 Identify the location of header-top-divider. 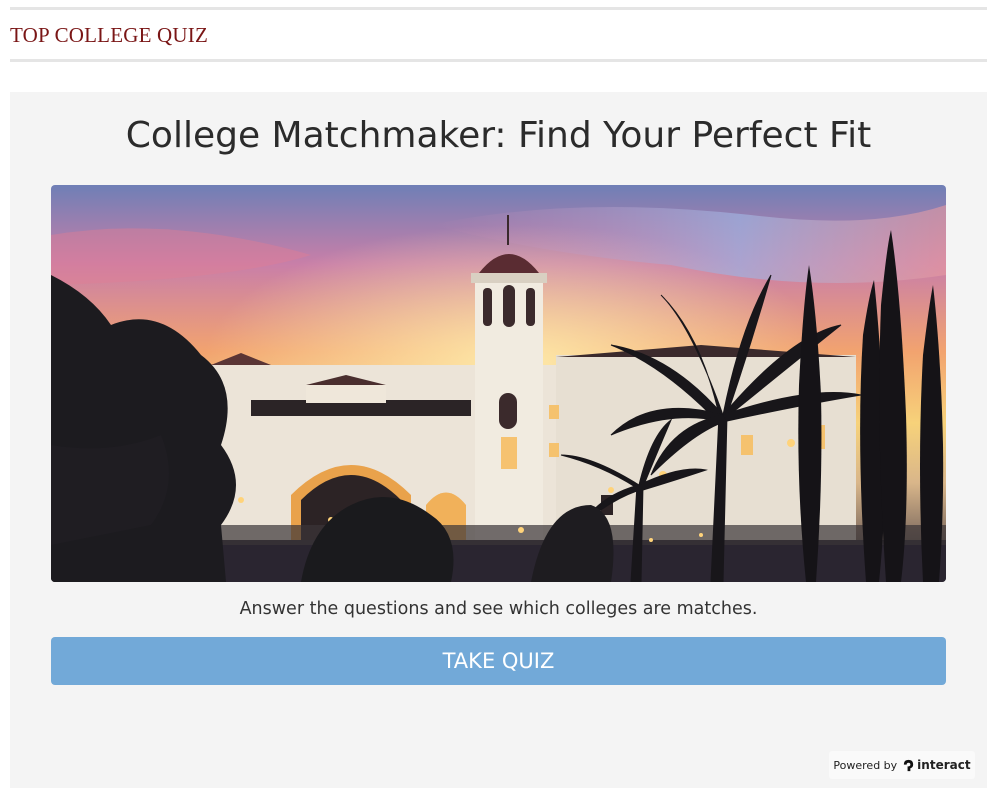
(498, 8).